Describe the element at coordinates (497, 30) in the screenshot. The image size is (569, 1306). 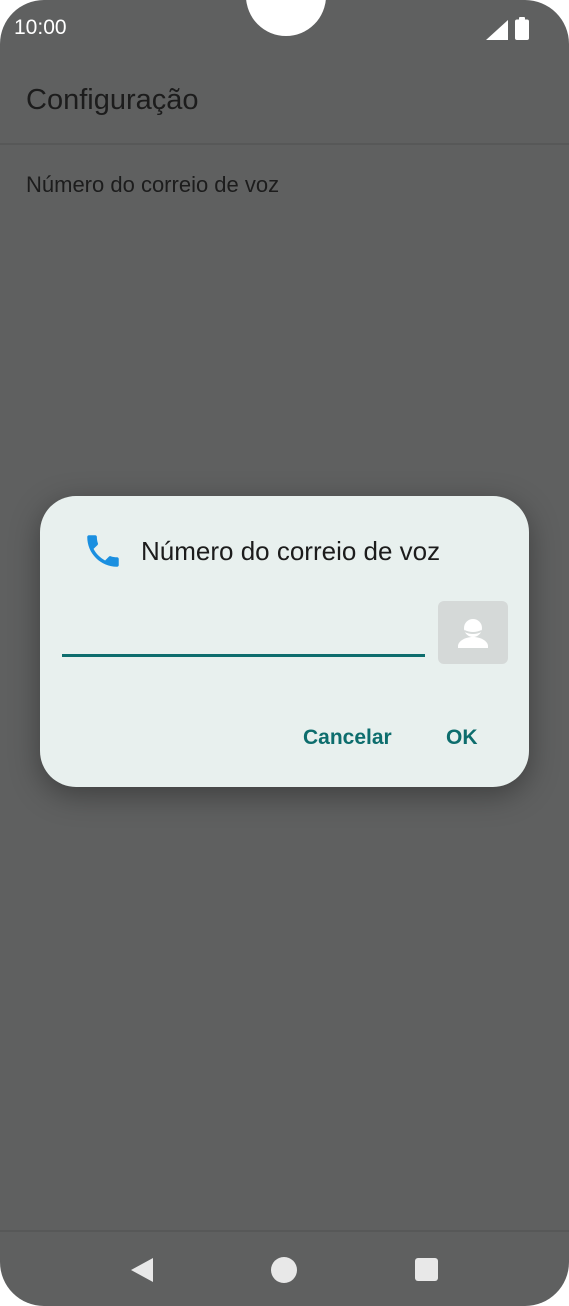
I see `signal-icon` at that location.